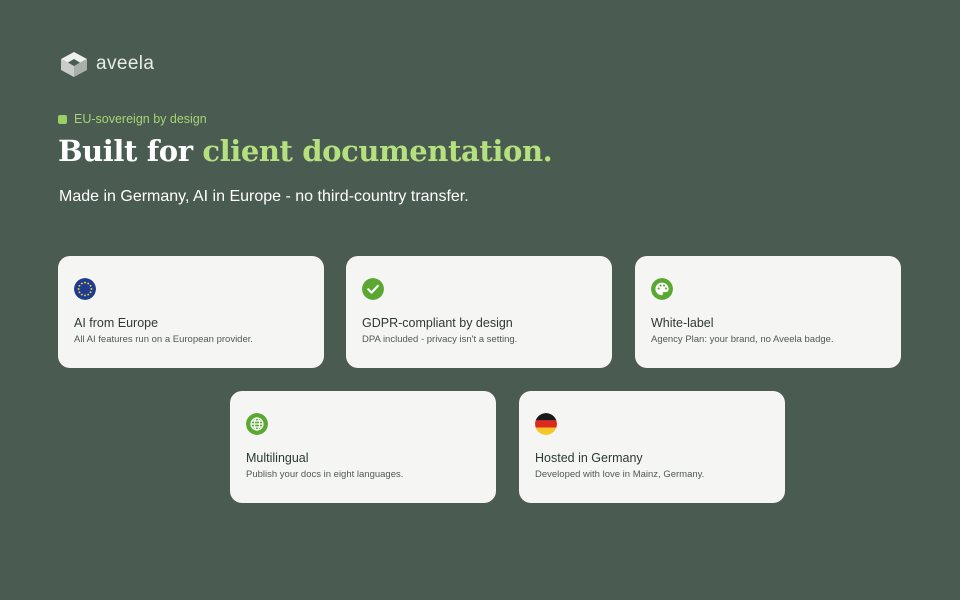  What do you see at coordinates (325, 474) in the screenshot?
I see `feature-description: Publish your docs in eight languages.` at bounding box center [325, 474].